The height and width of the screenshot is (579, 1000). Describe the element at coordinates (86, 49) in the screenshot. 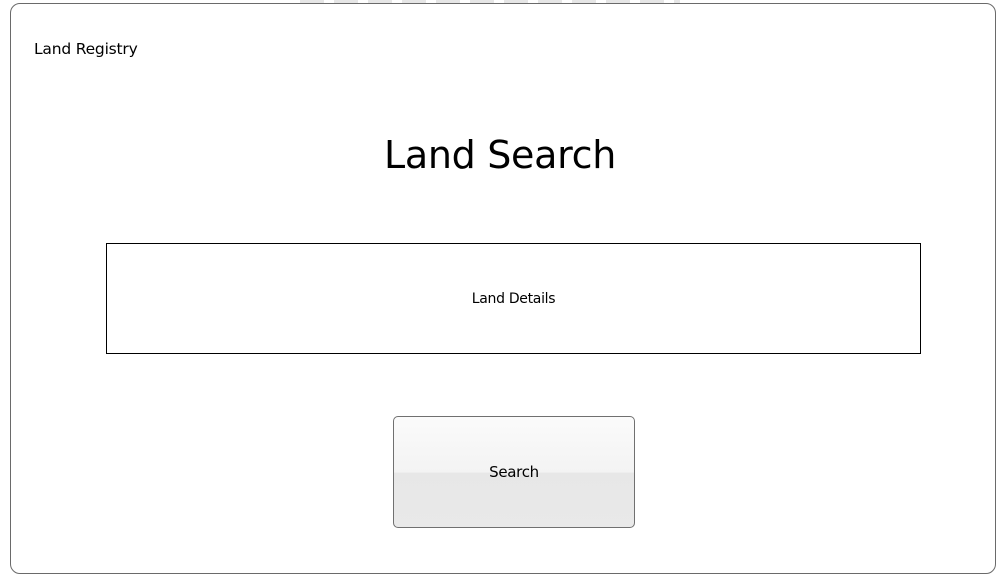

I see `app-title: Land Registry` at that location.